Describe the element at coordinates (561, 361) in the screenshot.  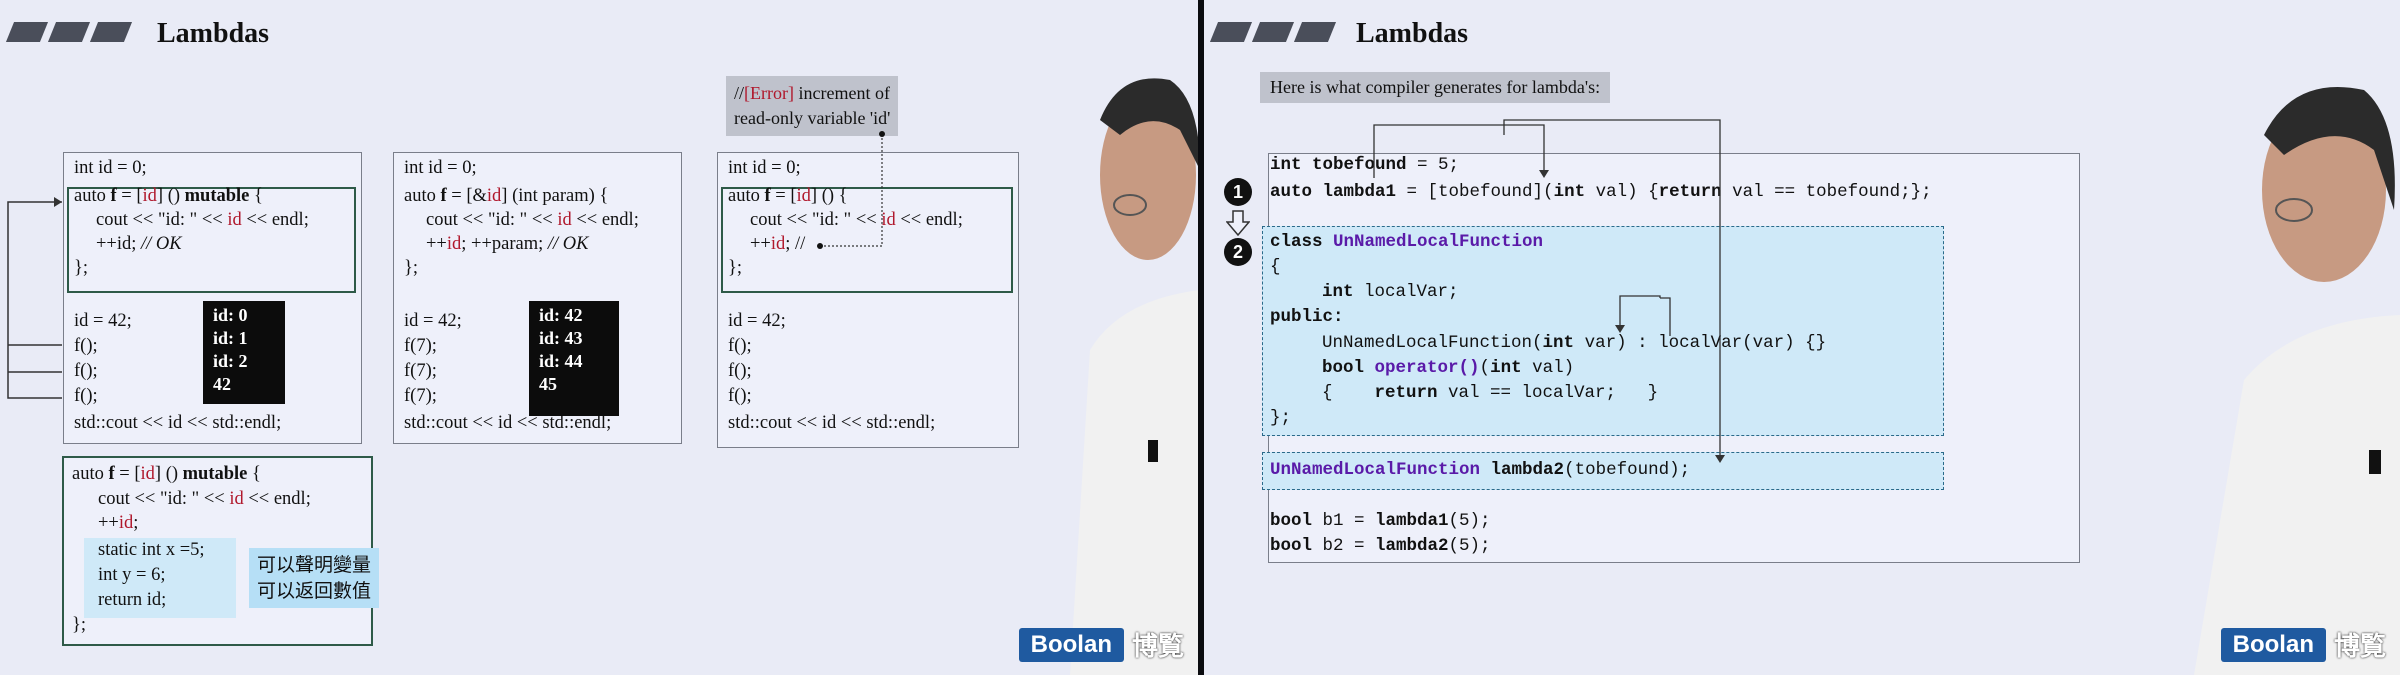
I see `output-line: id: 44` at that location.